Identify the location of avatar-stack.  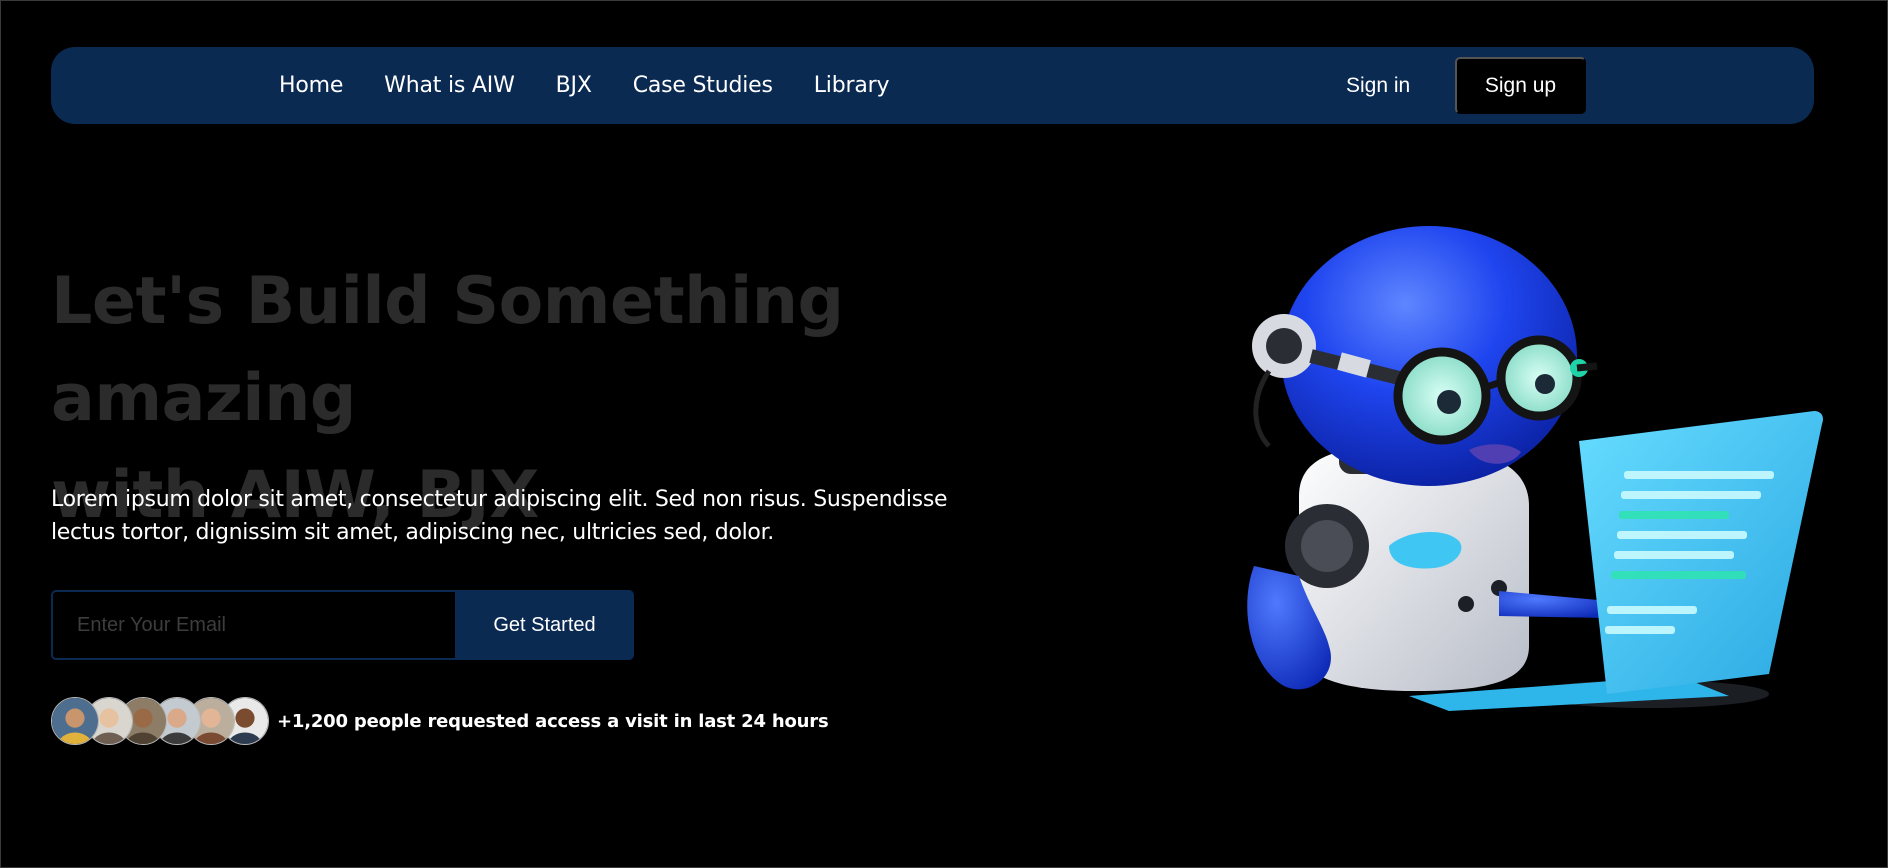
(160, 721).